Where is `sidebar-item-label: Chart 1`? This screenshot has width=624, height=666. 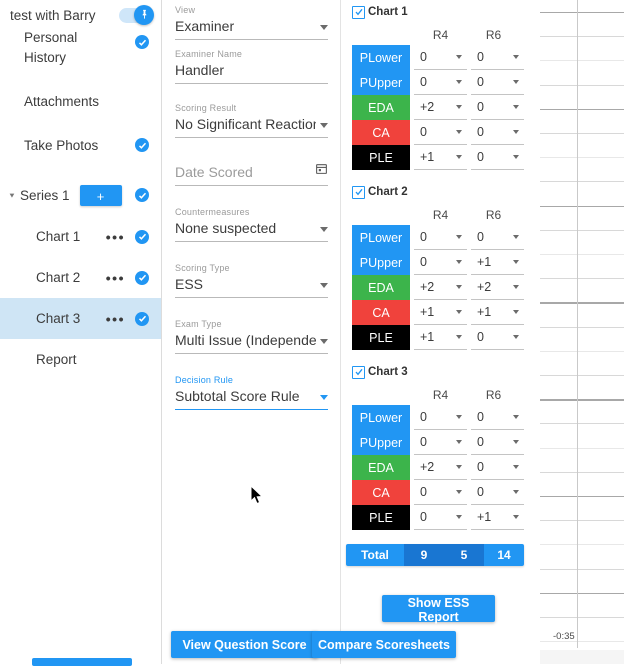
sidebar-item-label: Chart 1 is located at coordinates (58, 236).